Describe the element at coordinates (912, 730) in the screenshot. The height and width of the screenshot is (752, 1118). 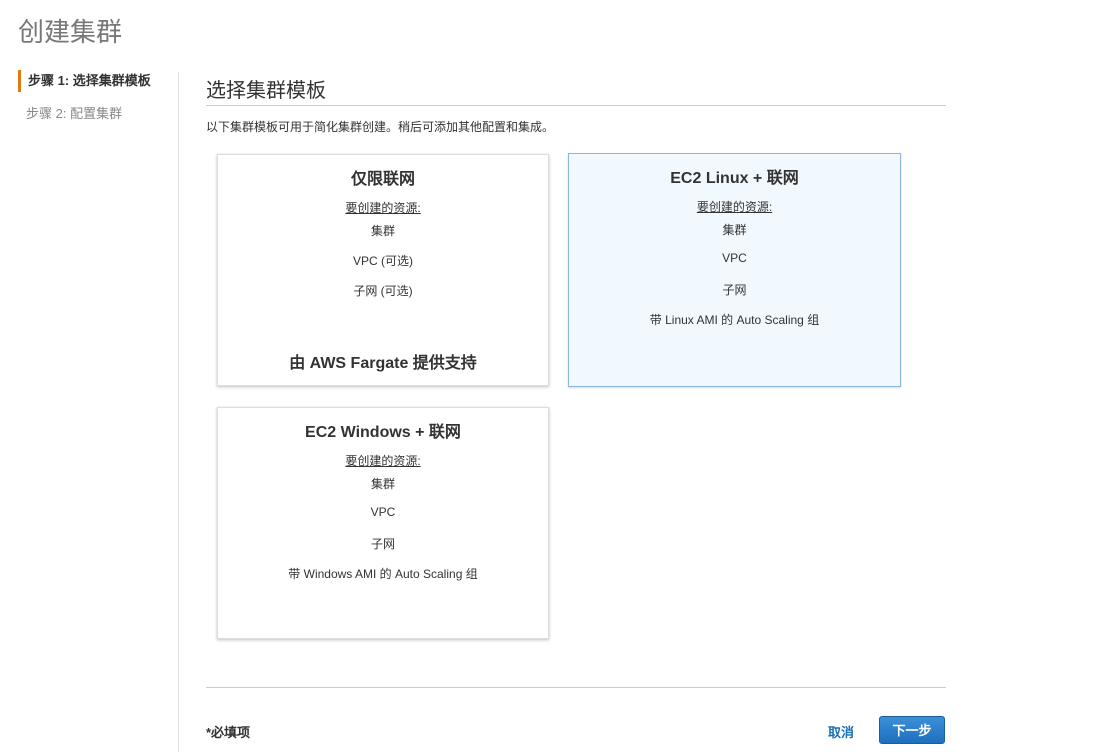
I see `next-step-button: 下一步` at that location.